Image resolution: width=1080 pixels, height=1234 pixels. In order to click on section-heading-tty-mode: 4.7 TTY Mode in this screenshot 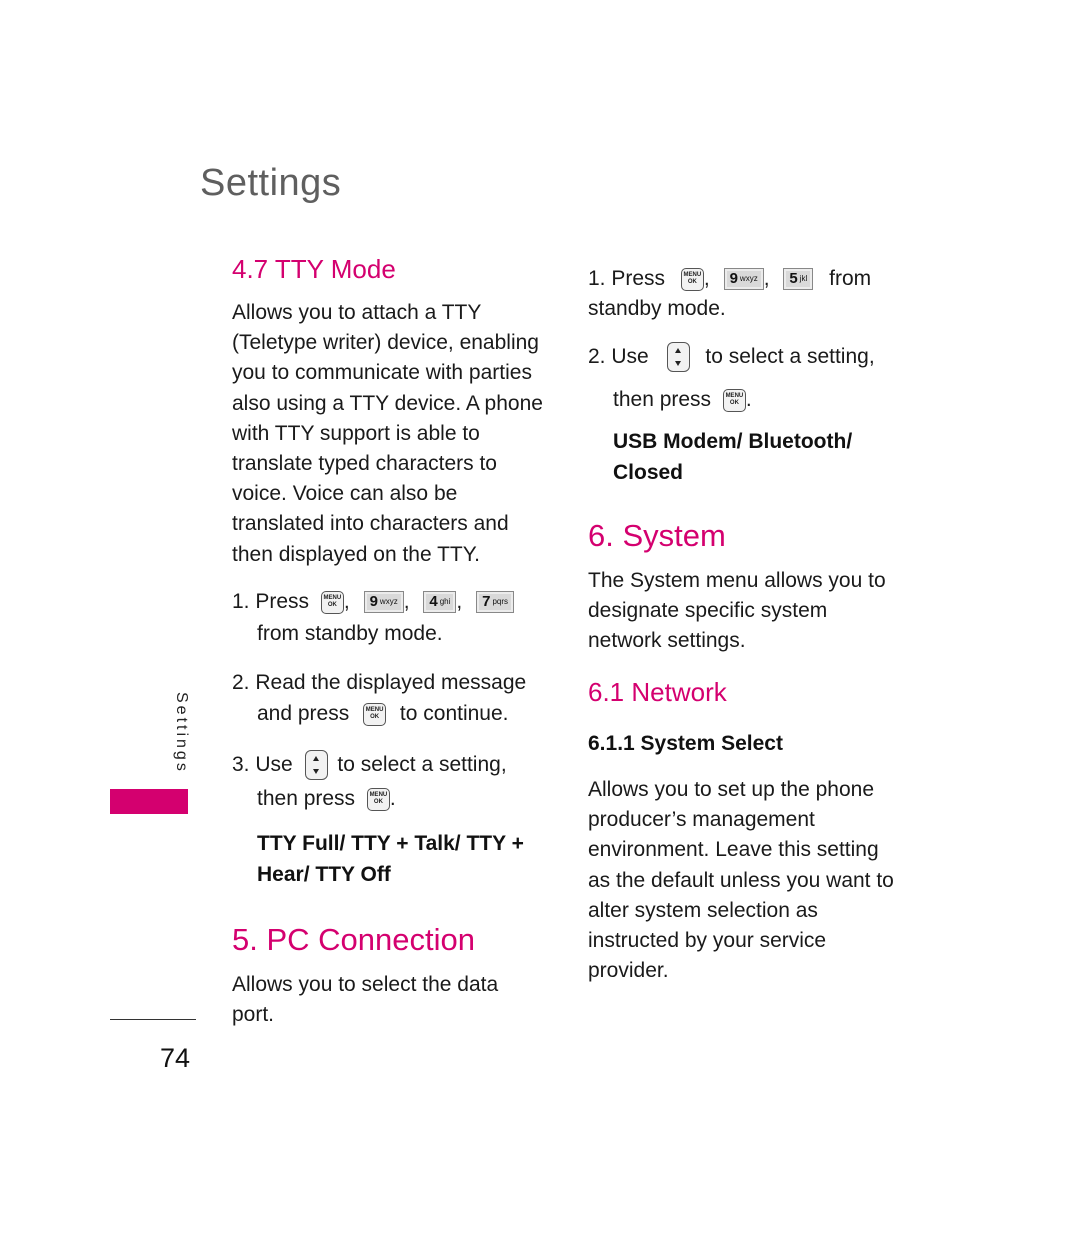, I will do `click(314, 269)`.